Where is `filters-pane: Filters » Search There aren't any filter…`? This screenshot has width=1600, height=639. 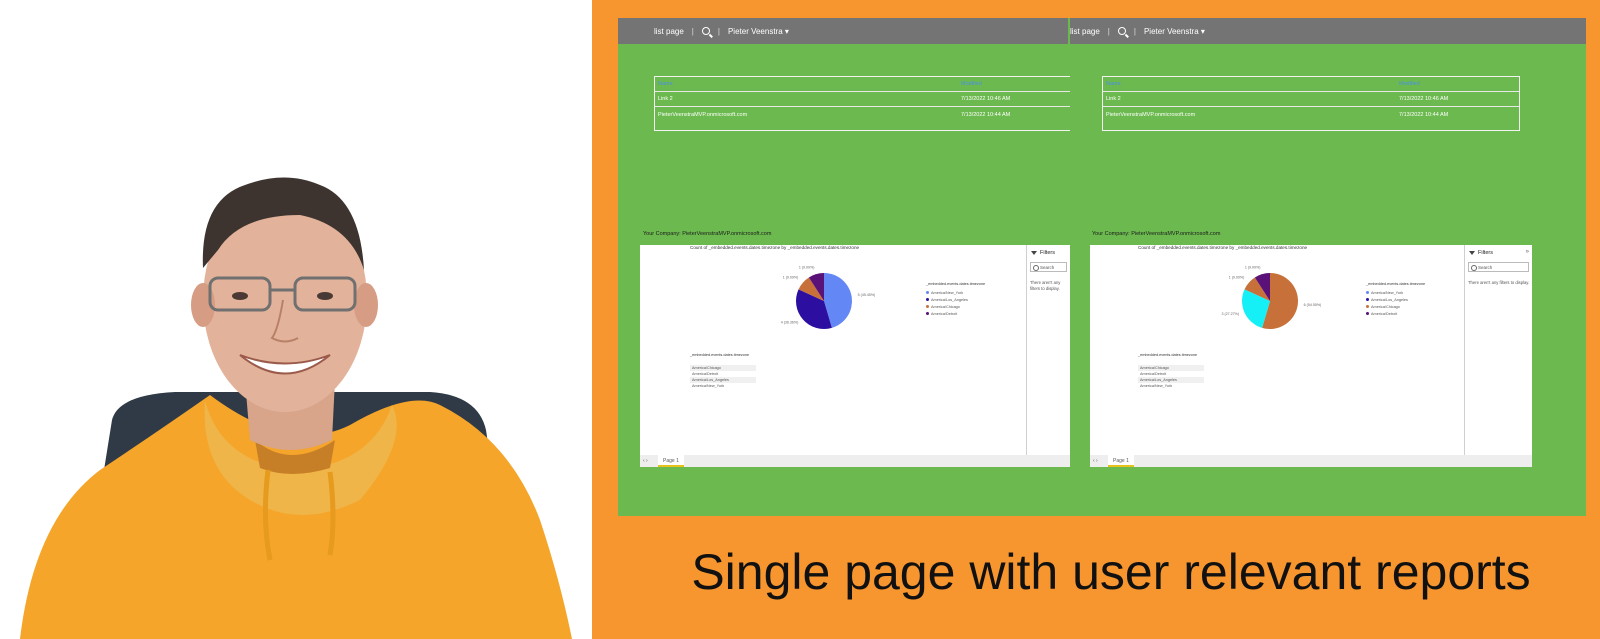
filters-pane: Filters » Search There aren't any filter… is located at coordinates (1498, 350).